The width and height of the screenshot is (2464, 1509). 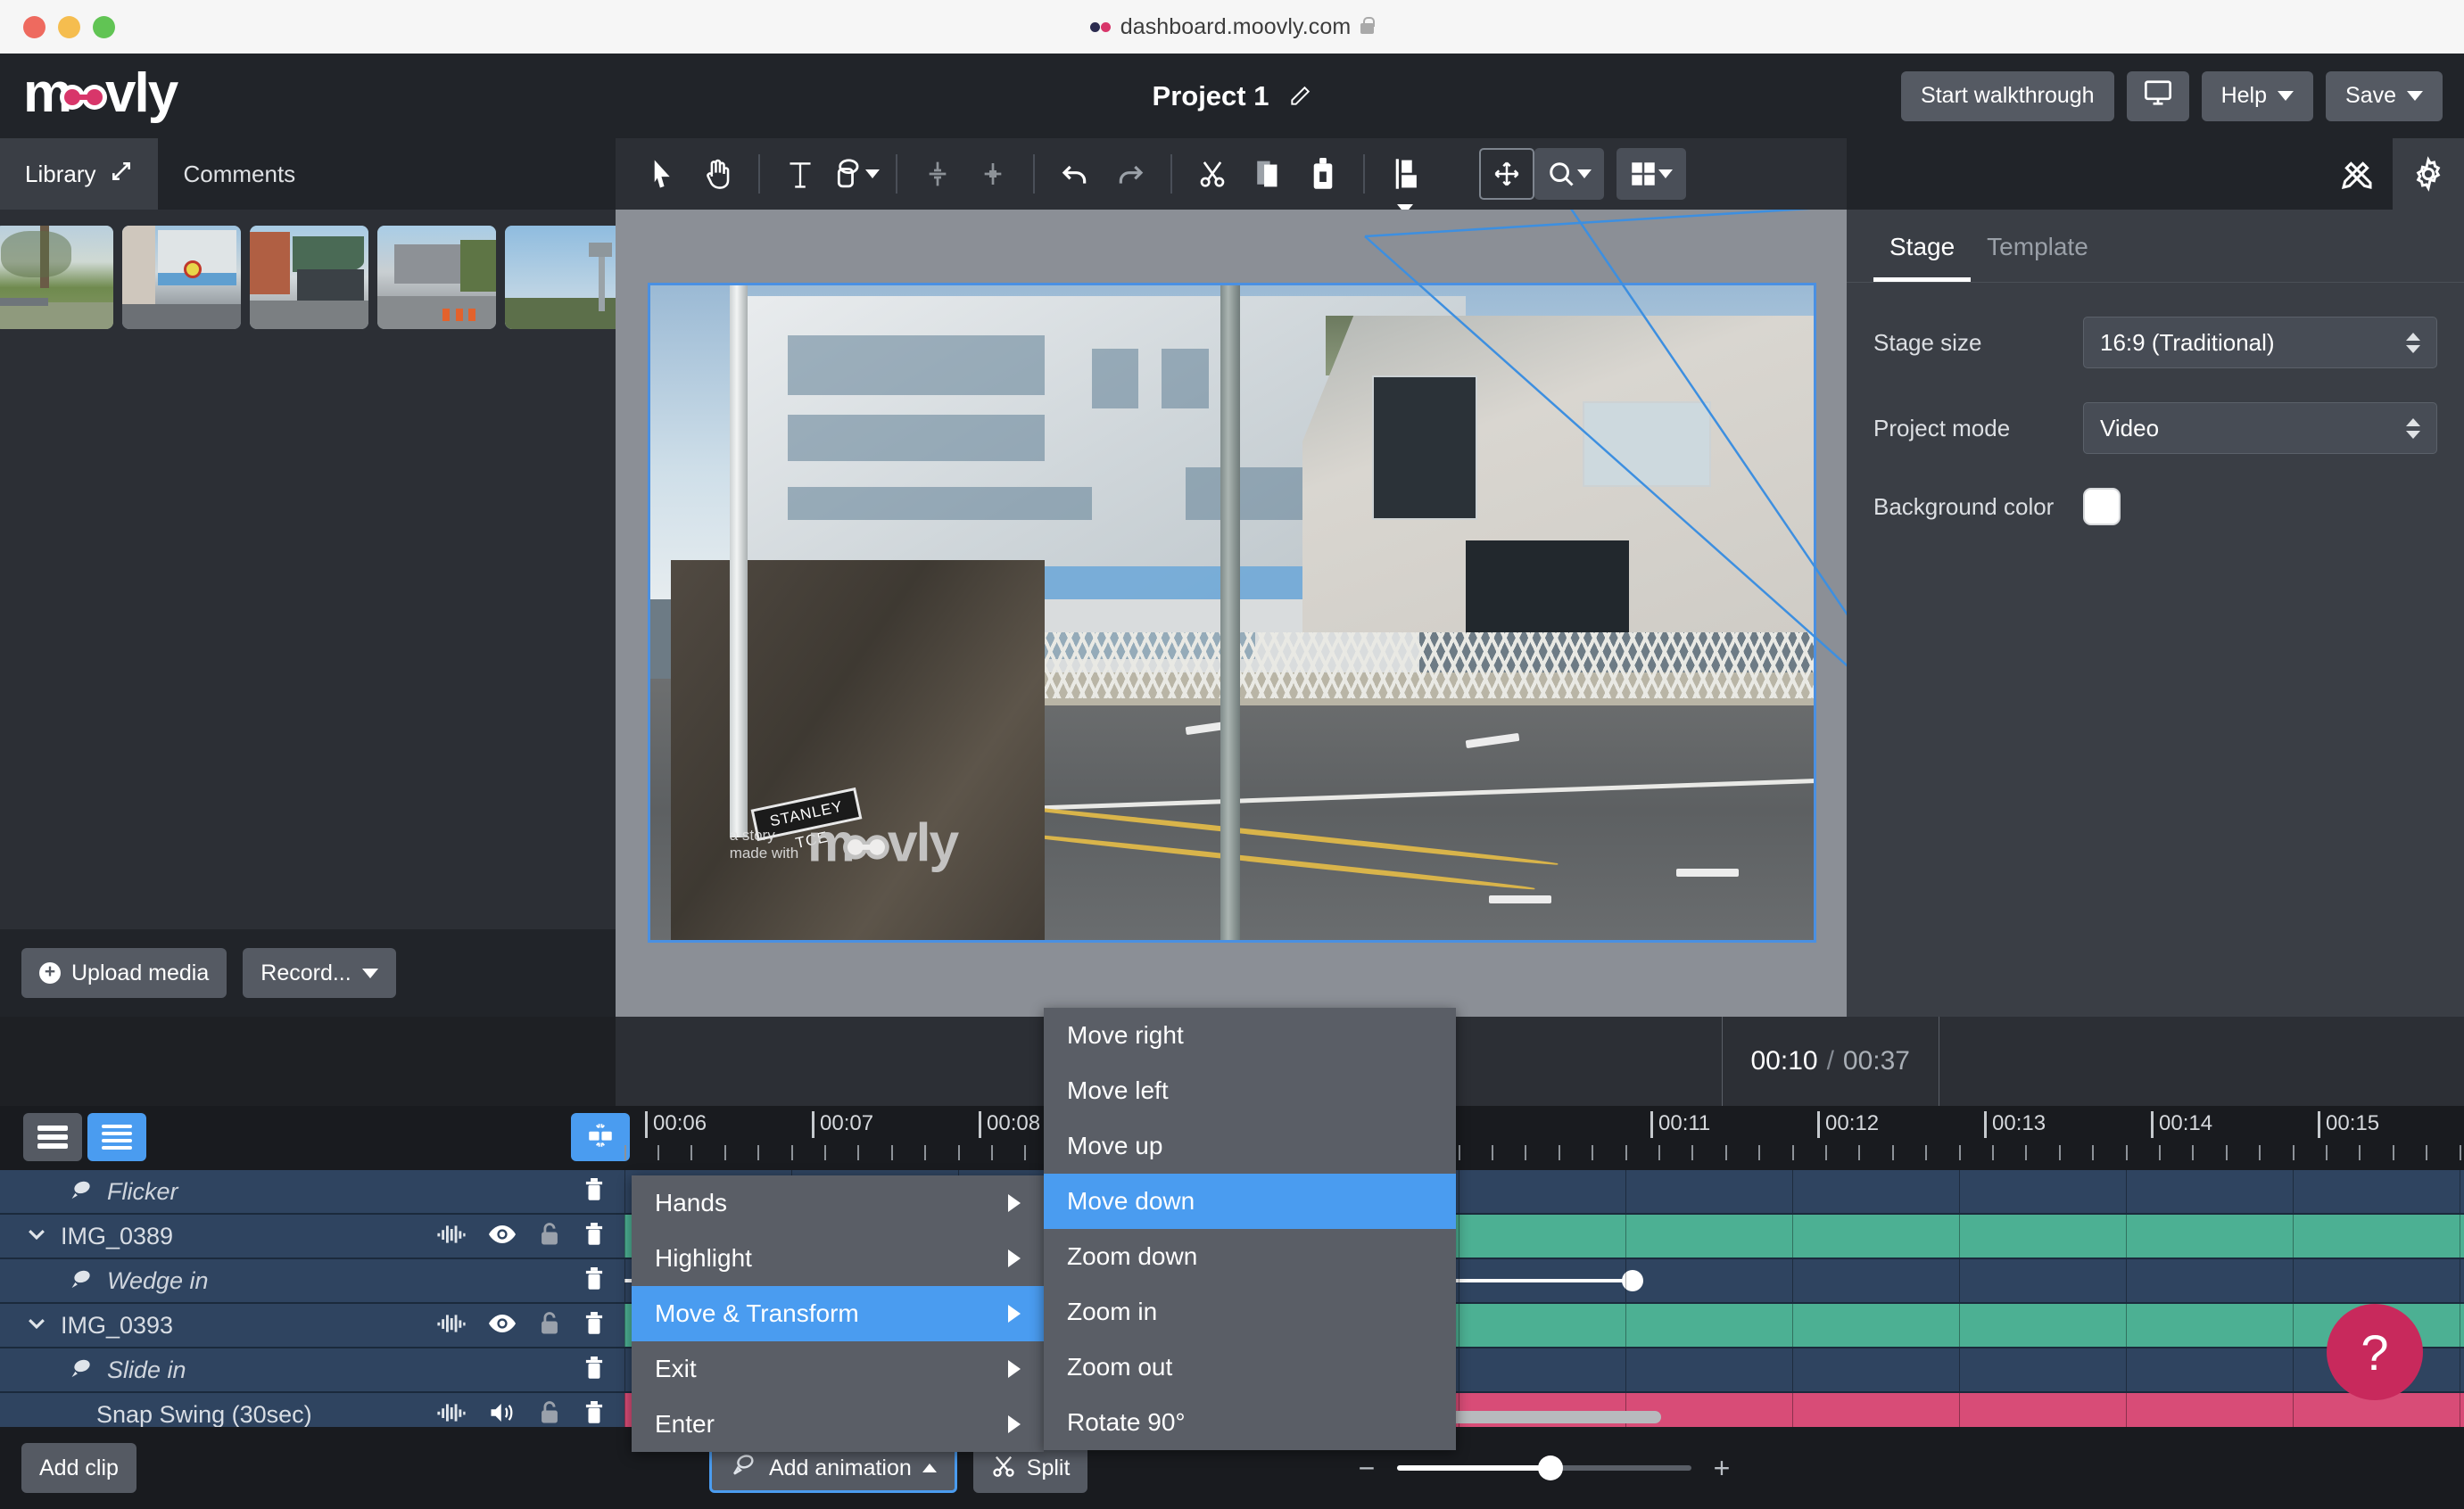 I want to click on track-name-cell: Flicker, so click(x=312, y=1191).